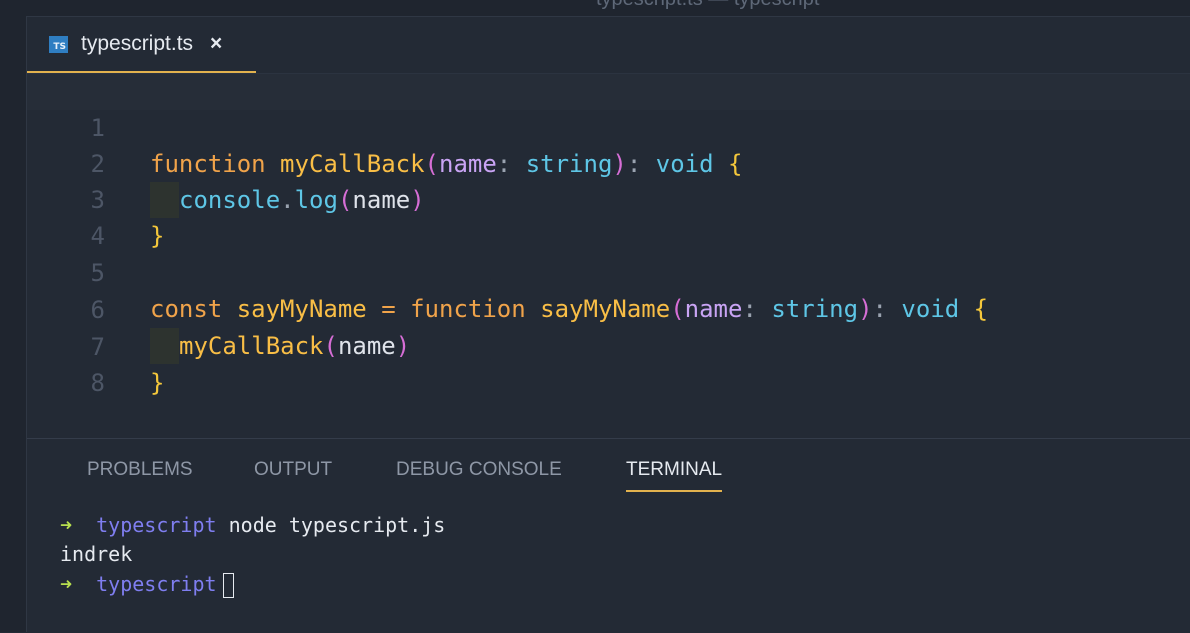 This screenshot has height=633, width=1190. Describe the element at coordinates (157, 383) in the screenshot. I see `code-token: }` at that location.